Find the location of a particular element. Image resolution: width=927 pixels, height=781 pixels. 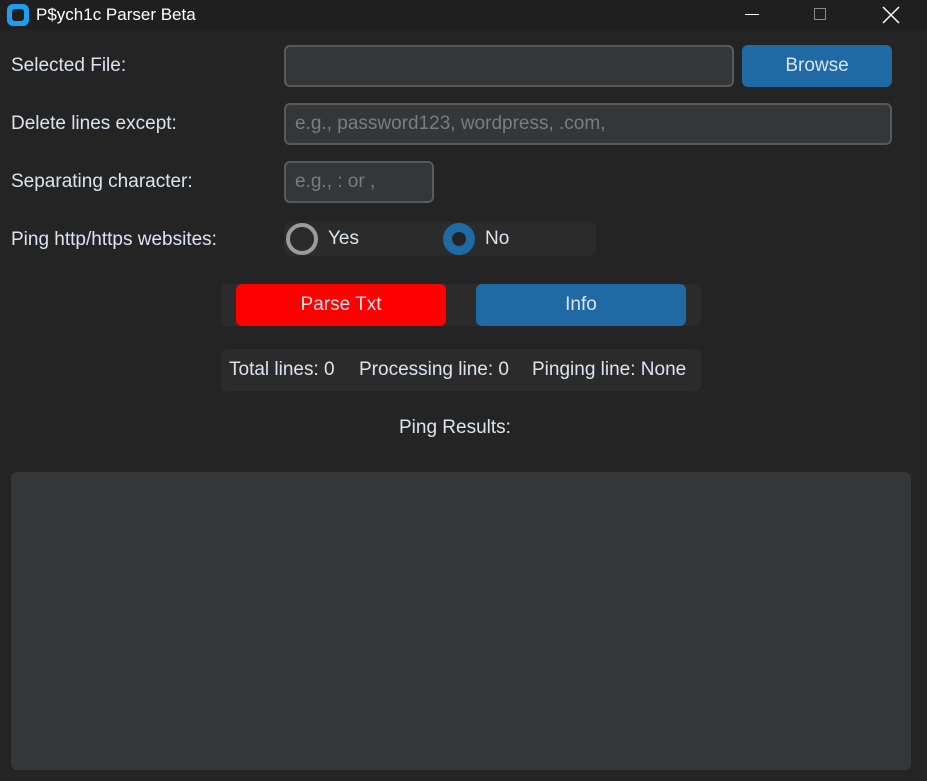

ping-no-radio: No is located at coordinates (476, 239).